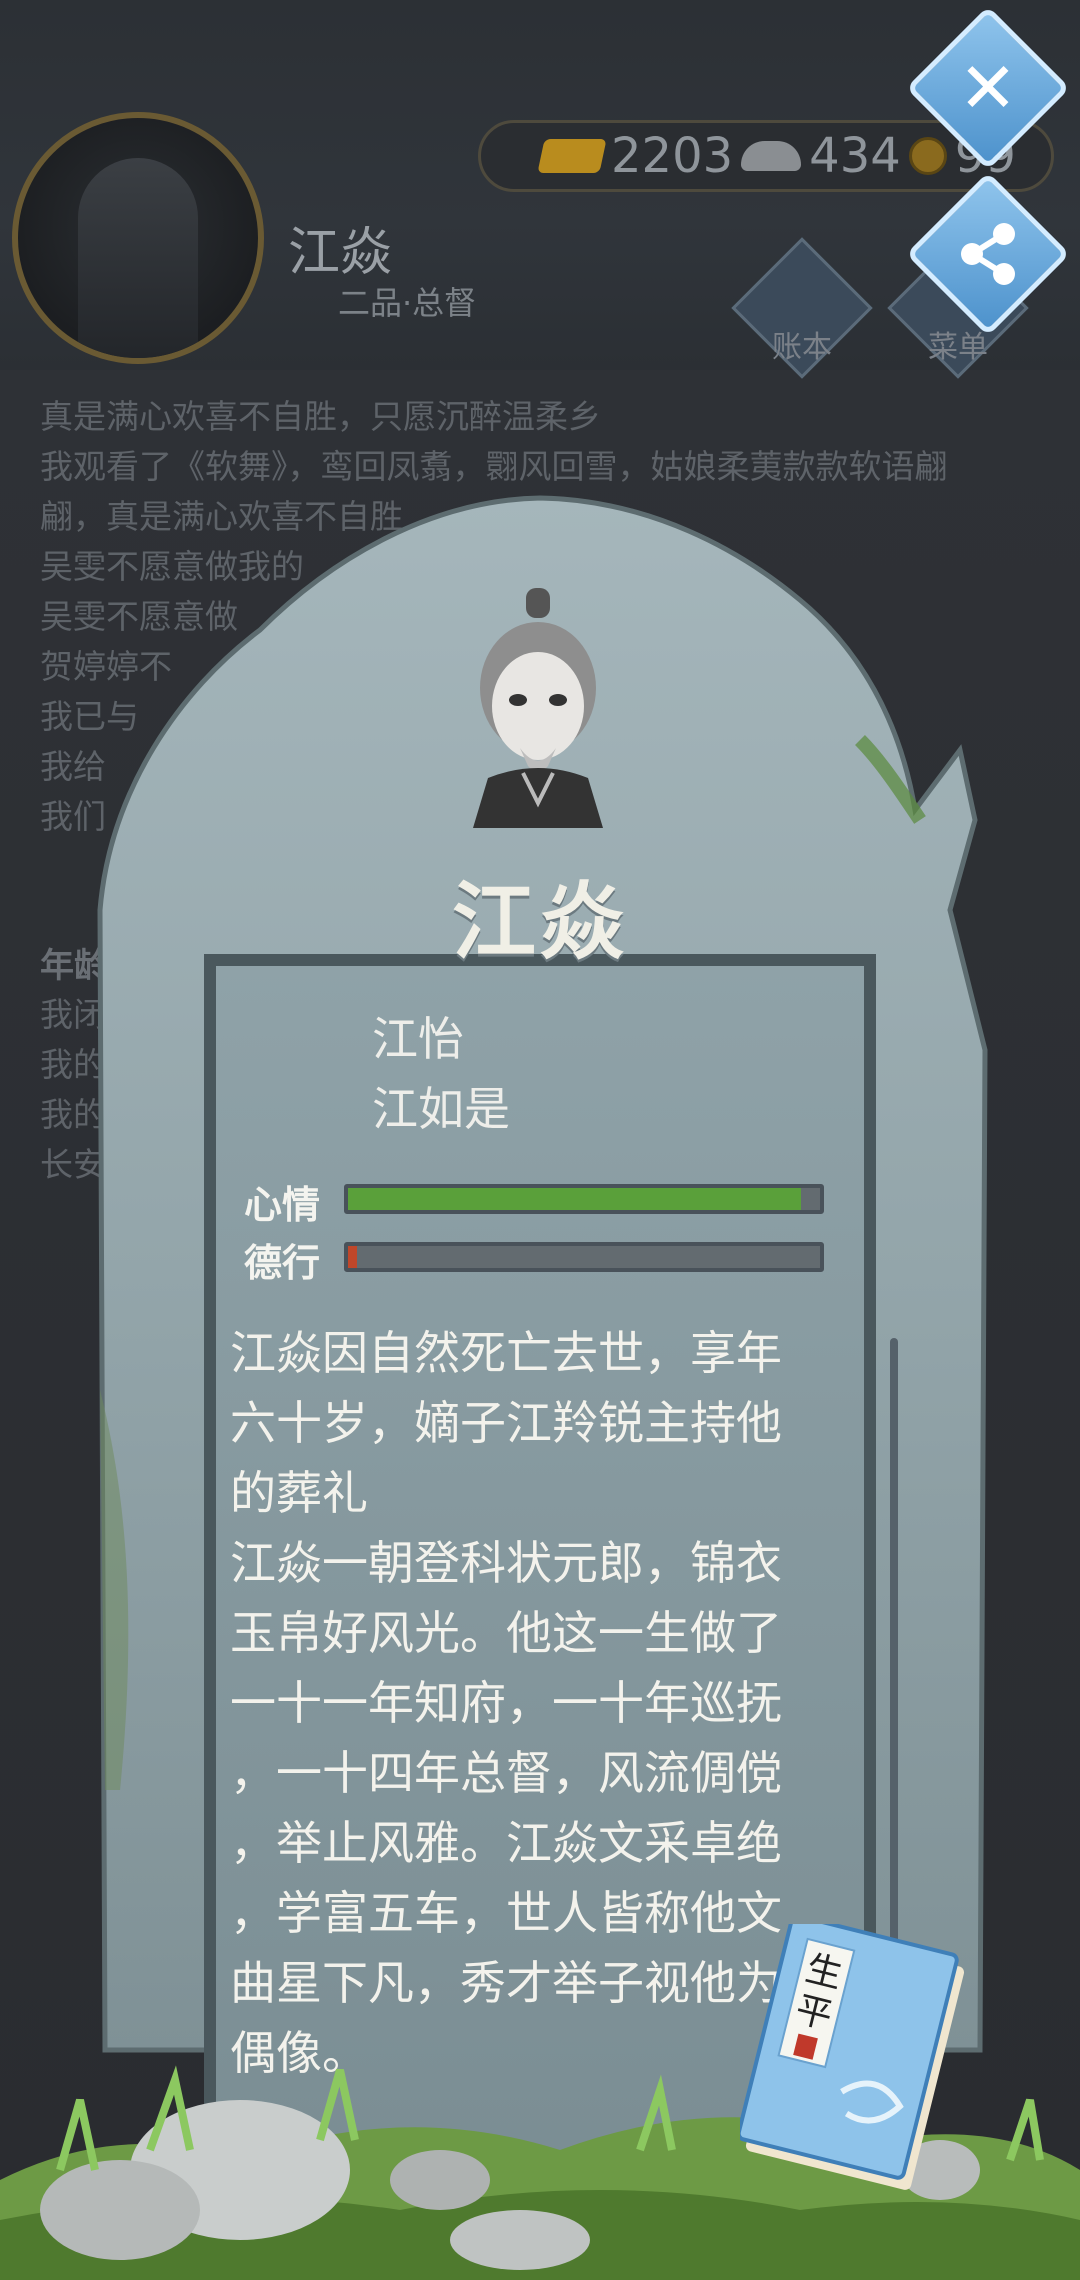 This screenshot has height=2280, width=1080. Describe the element at coordinates (584, 1257) in the screenshot. I see `virtue-bar` at that location.